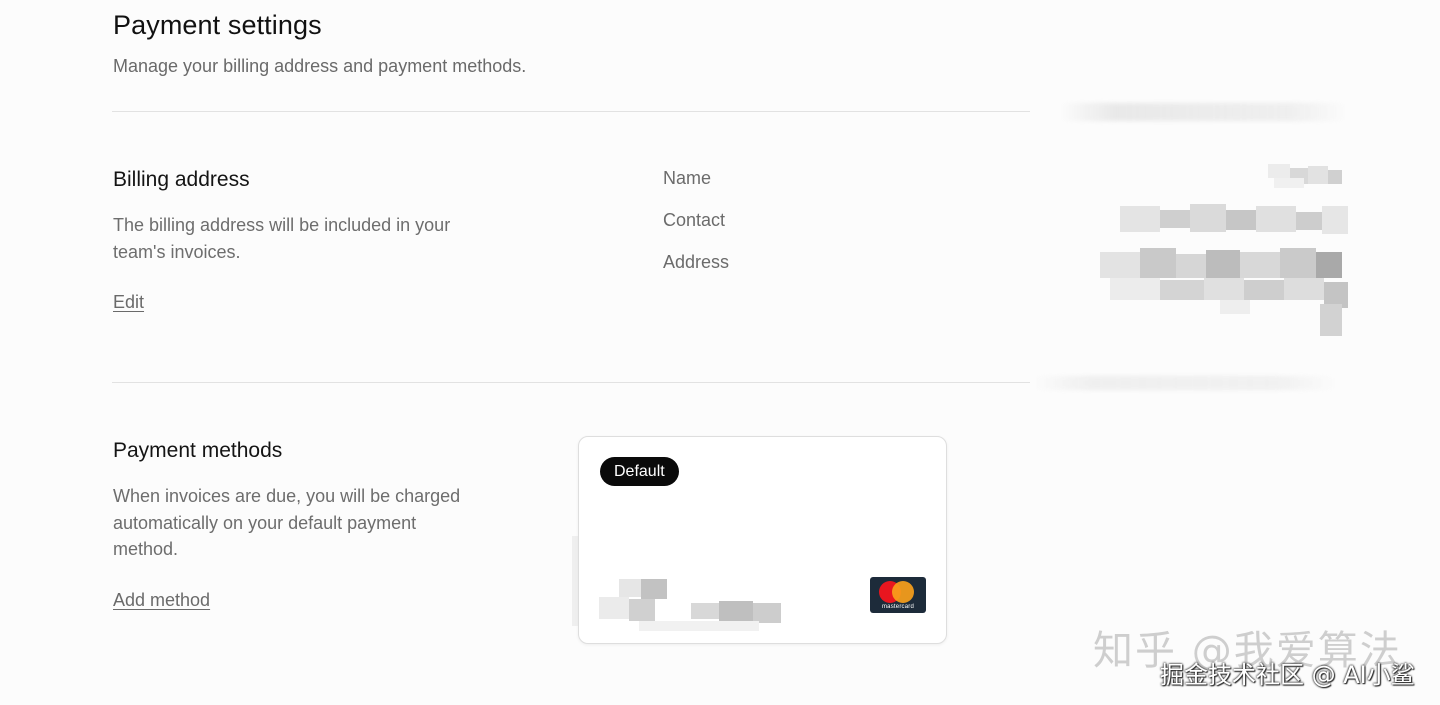  Describe the element at coordinates (1203, 112) in the screenshot. I see `redacted-header-value` at that location.